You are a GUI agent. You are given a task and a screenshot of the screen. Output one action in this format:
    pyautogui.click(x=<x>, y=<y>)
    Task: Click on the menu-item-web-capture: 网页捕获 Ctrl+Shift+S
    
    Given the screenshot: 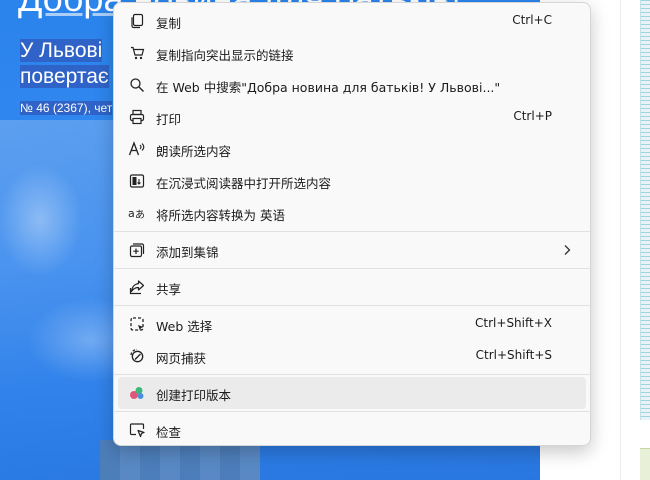 What is the action you would take?
    pyautogui.click(x=352, y=356)
    